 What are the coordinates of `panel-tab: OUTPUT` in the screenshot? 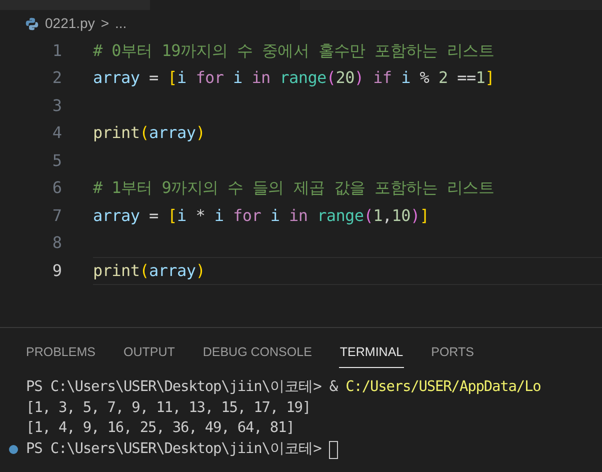 It's located at (149, 353).